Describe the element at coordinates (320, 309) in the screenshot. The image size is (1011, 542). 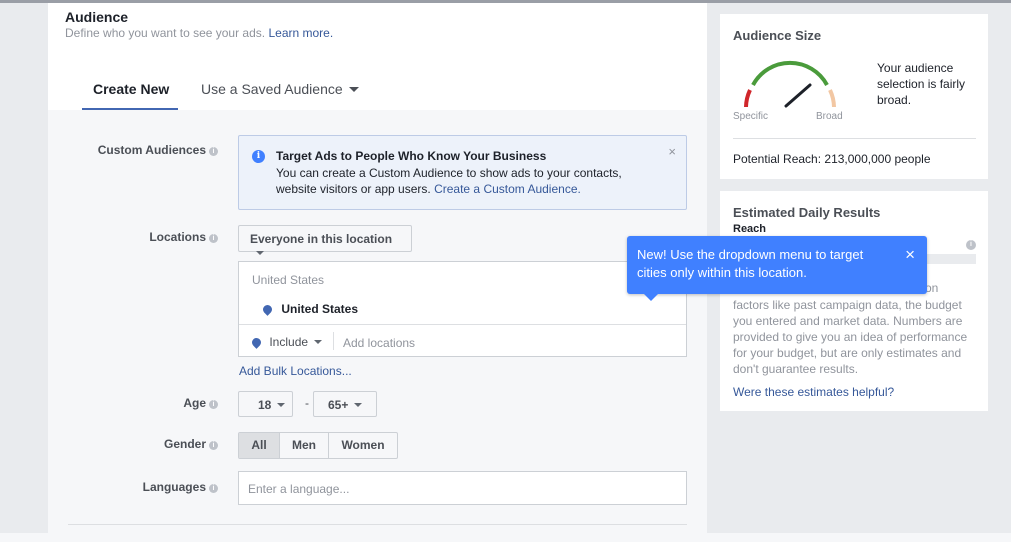
I see `location-selected-label: United States` at that location.